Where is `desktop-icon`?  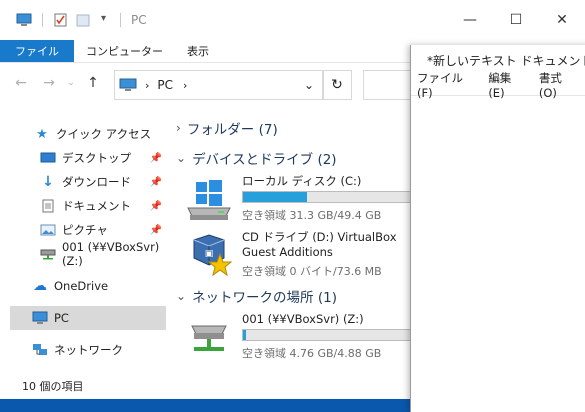
desktop-icon is located at coordinates (48, 158).